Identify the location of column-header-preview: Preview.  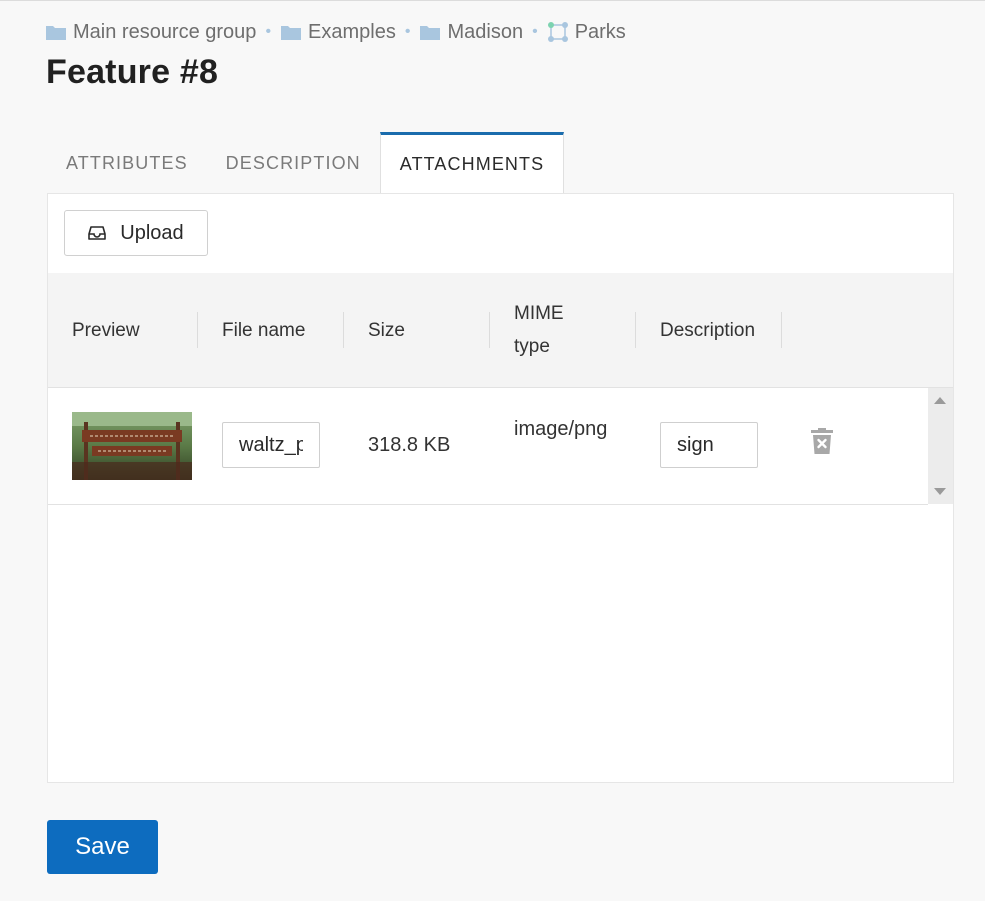
(106, 330).